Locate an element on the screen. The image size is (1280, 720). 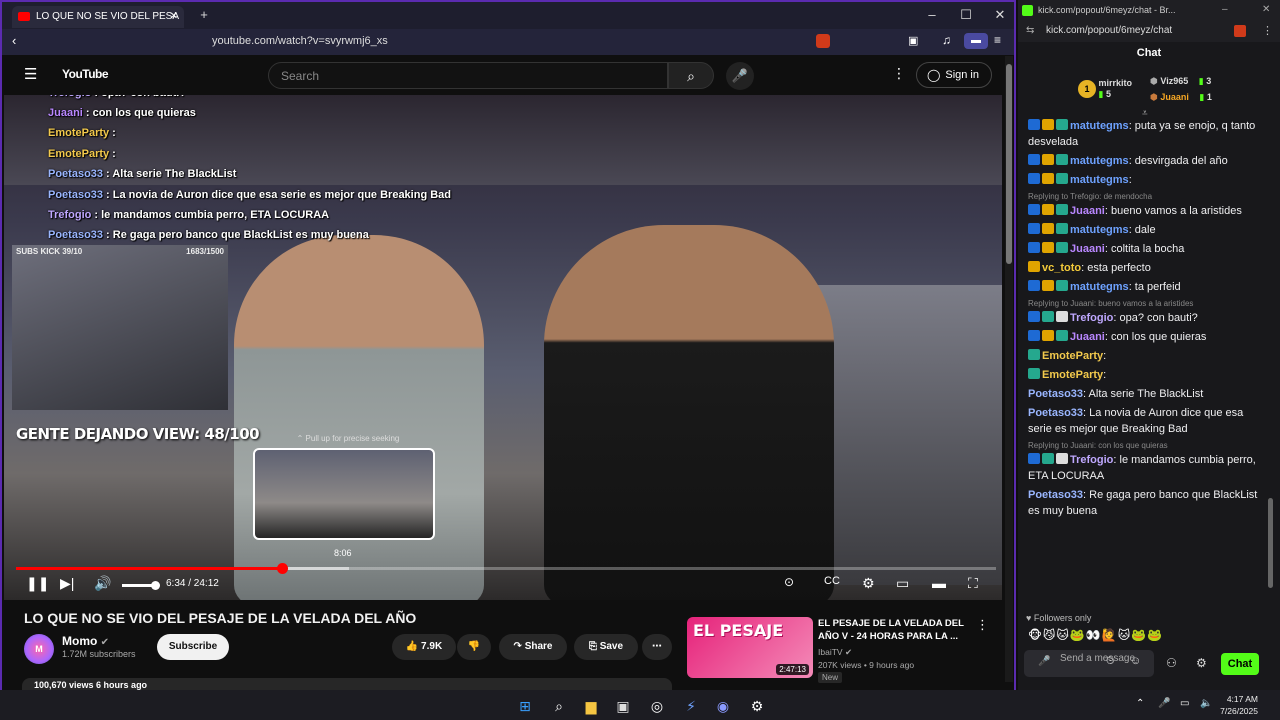
new-tab-icon: + is located at coordinates (204, 14).